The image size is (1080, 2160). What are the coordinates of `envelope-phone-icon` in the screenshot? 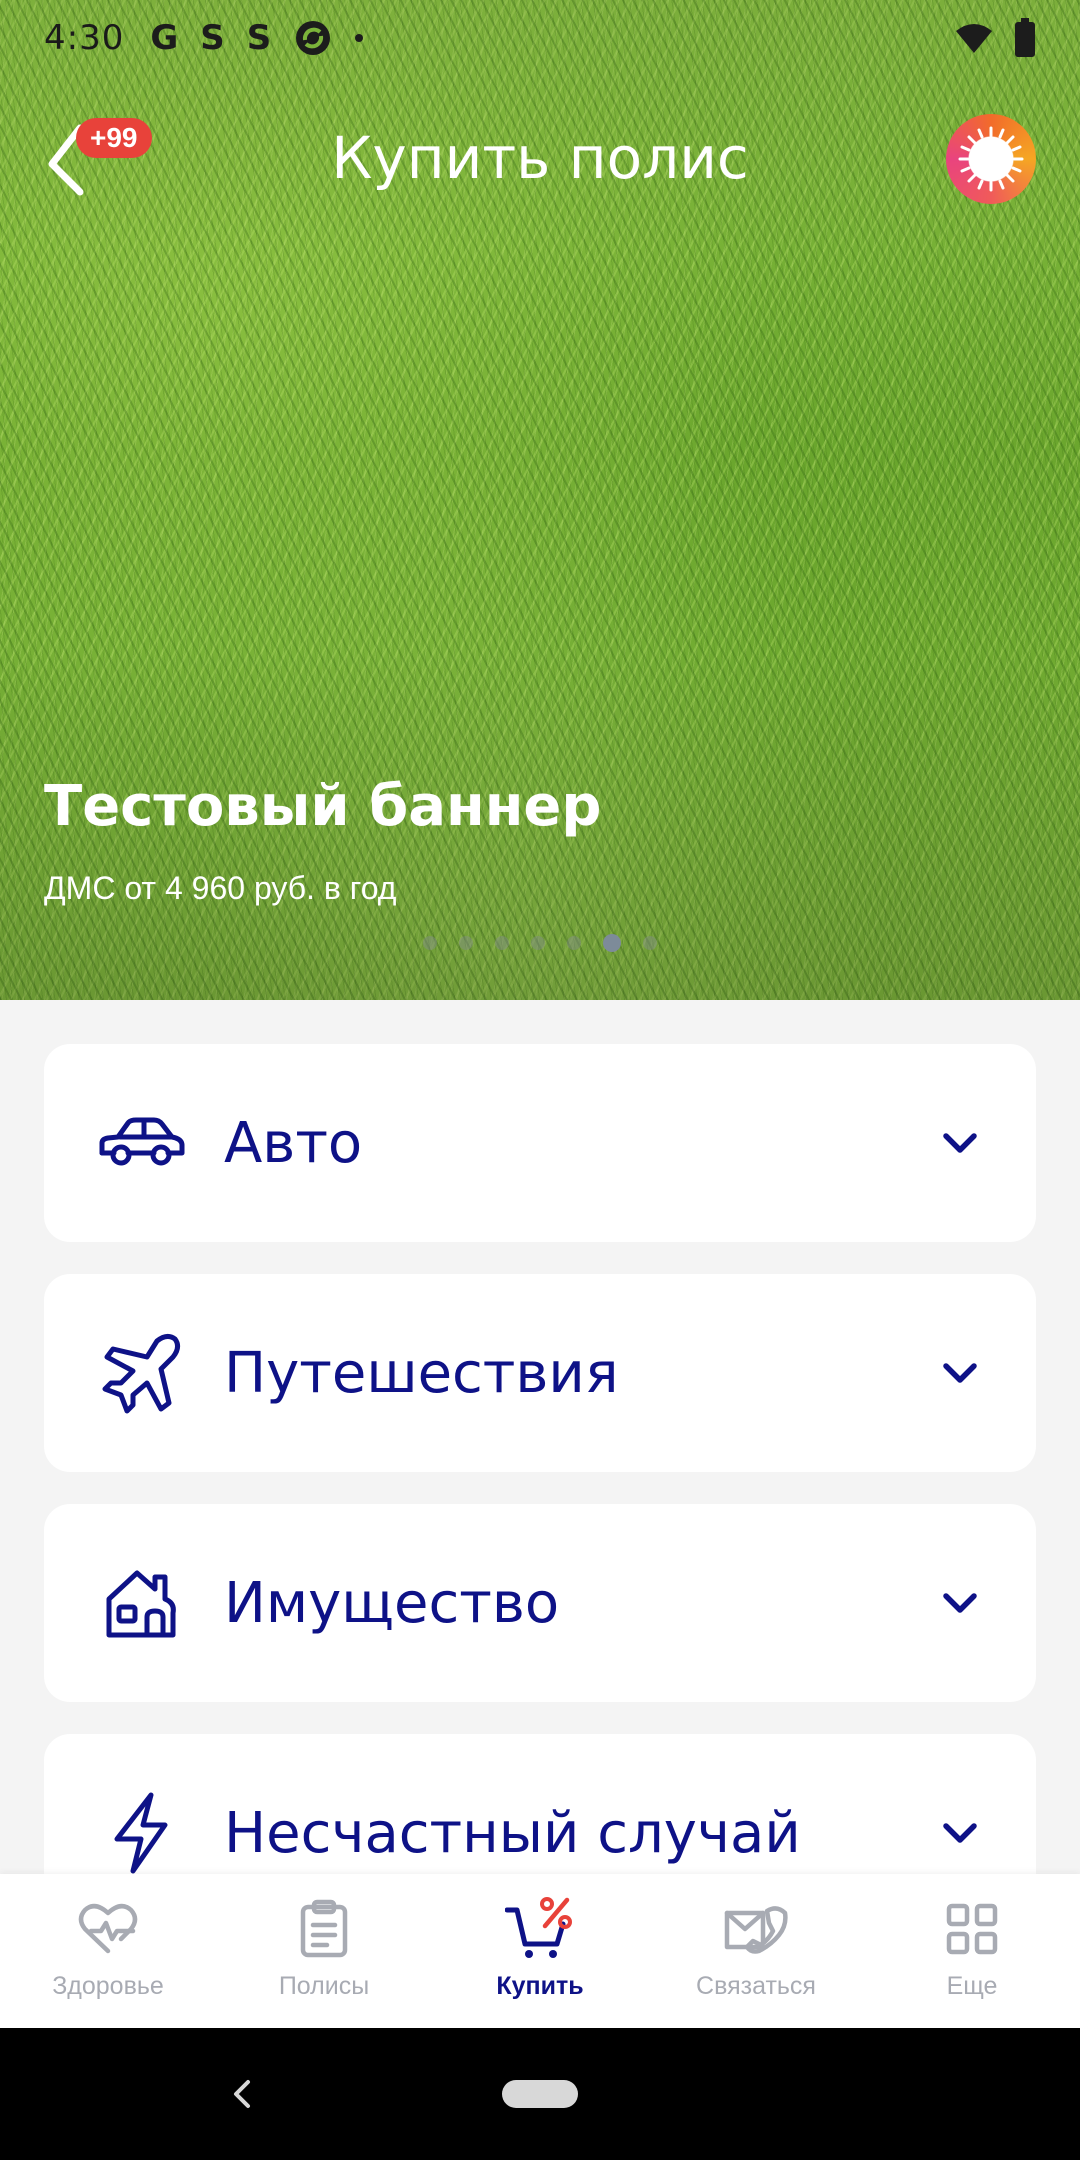 It's located at (756, 1929).